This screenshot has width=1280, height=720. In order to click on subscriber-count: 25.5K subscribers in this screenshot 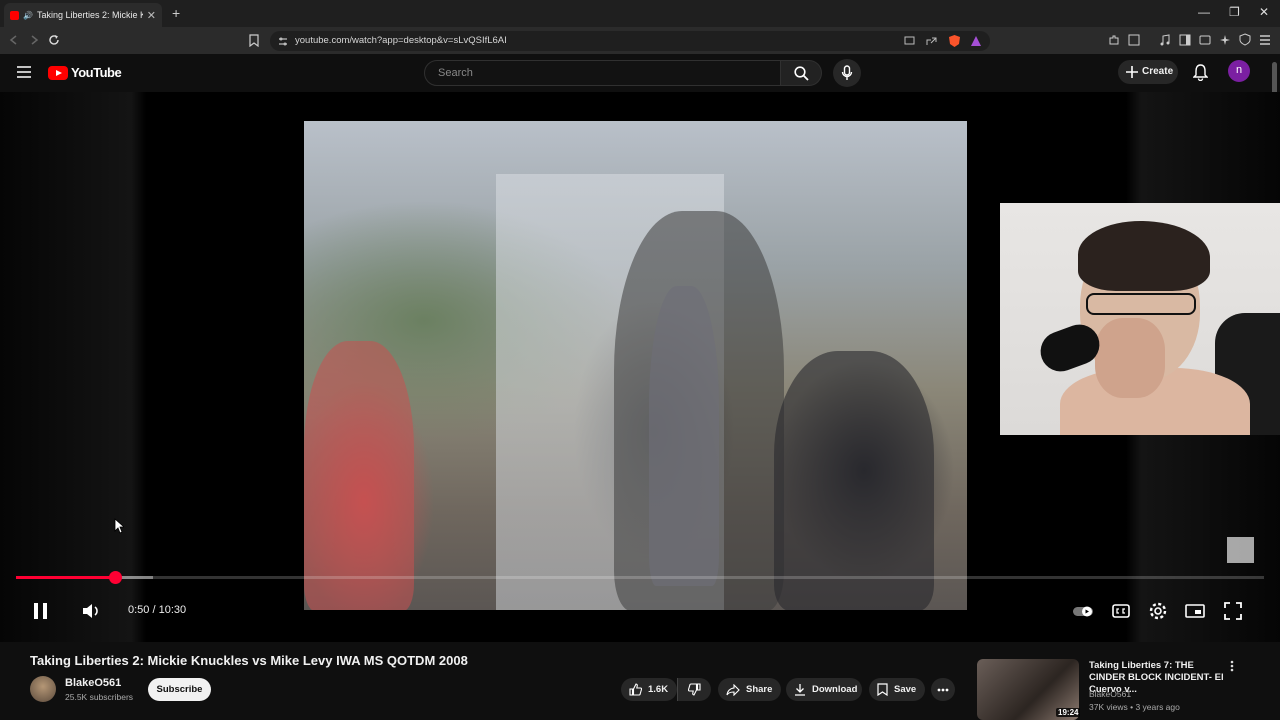, I will do `click(99, 697)`.